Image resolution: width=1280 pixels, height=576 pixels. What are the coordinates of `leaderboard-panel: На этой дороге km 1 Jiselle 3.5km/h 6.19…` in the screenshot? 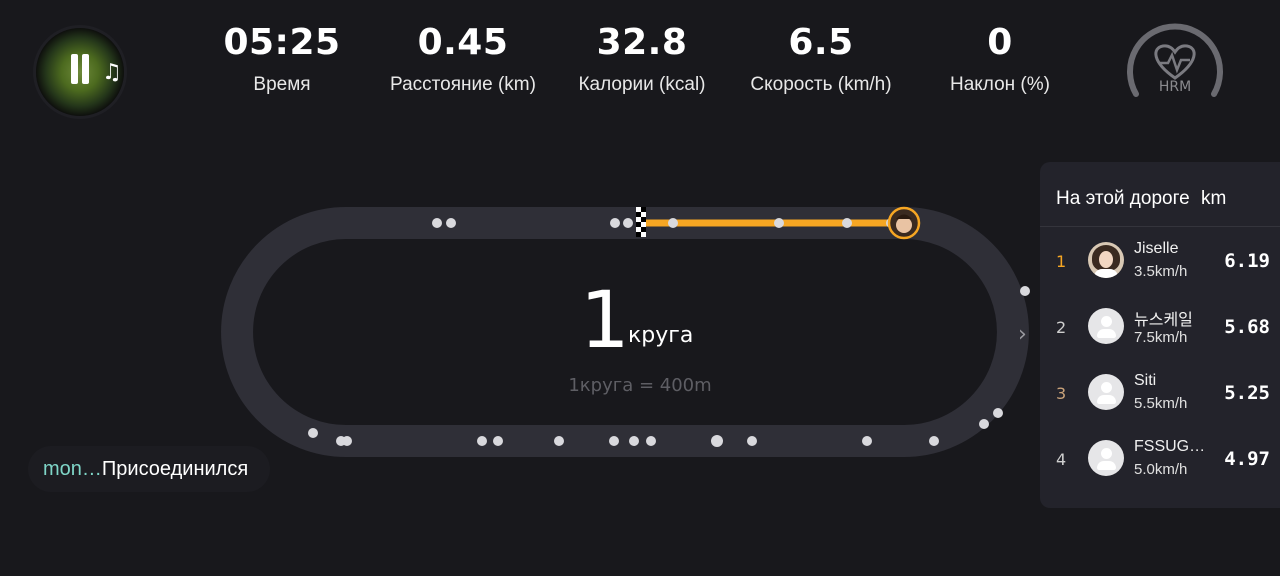 It's located at (1160, 335).